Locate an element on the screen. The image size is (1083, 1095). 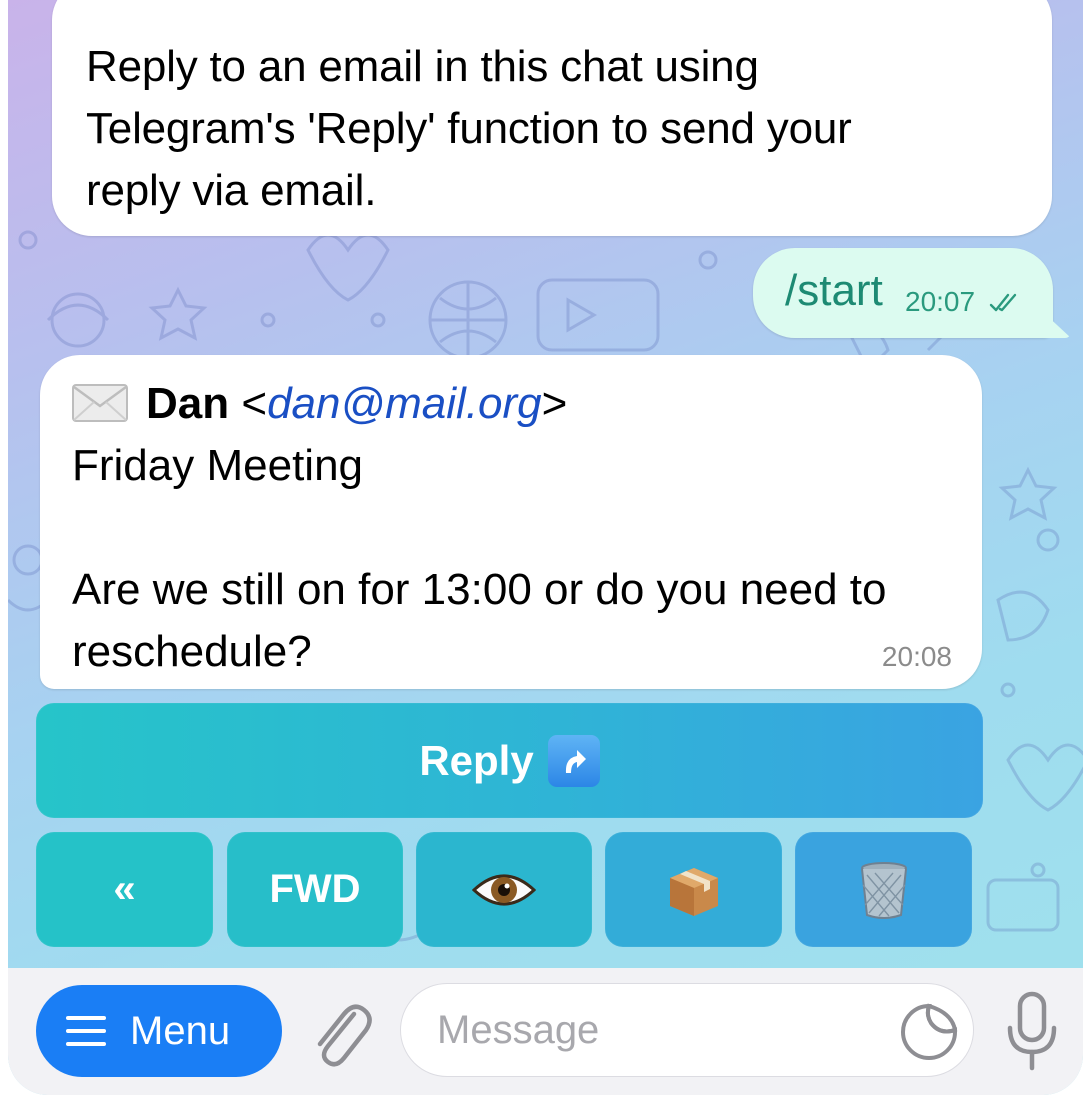
reply-button: Reply is located at coordinates (509, 760).